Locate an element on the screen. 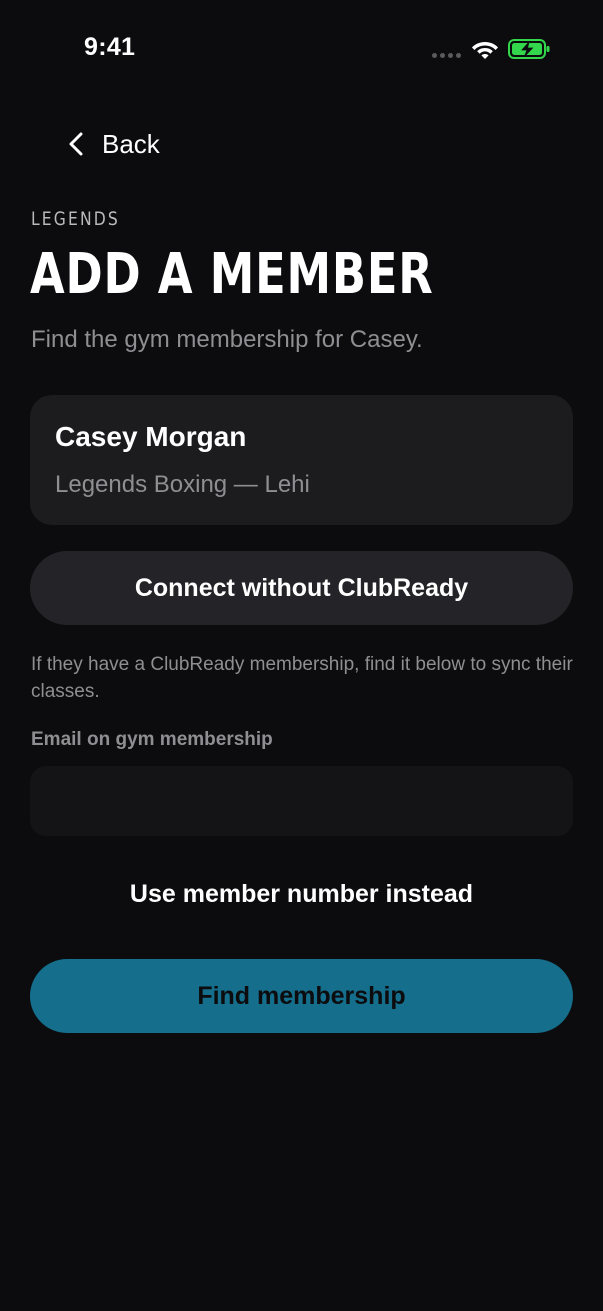  page-subtitle: Find the gym membership for Casey. is located at coordinates (227, 339).